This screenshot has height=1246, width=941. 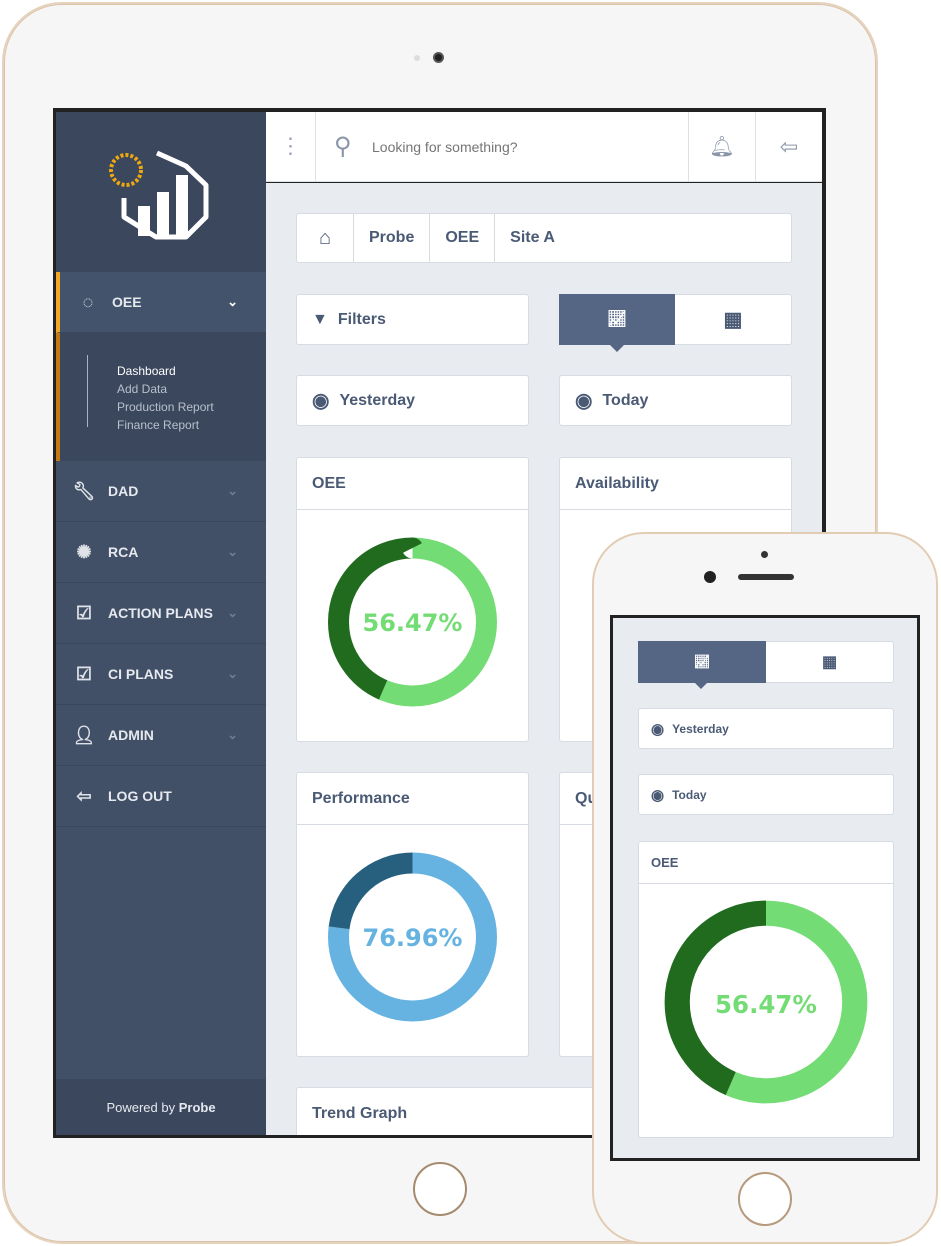 What do you see at coordinates (764, 554) in the screenshot?
I see `phone-speaker-dot` at bounding box center [764, 554].